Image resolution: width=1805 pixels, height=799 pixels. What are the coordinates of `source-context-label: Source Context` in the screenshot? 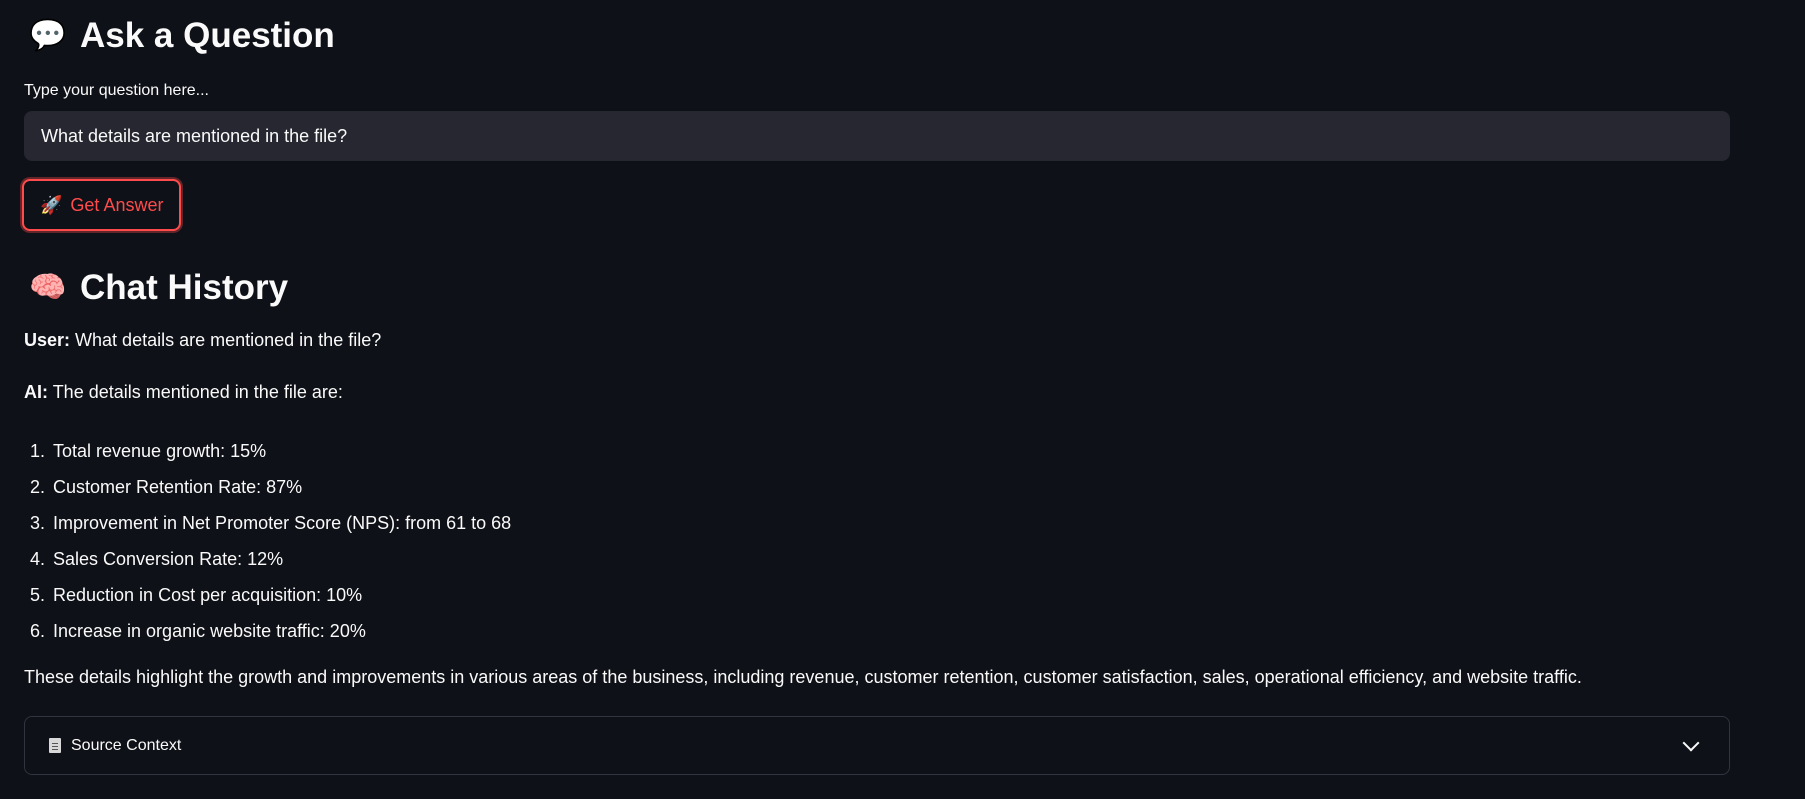 It's located at (126, 745).